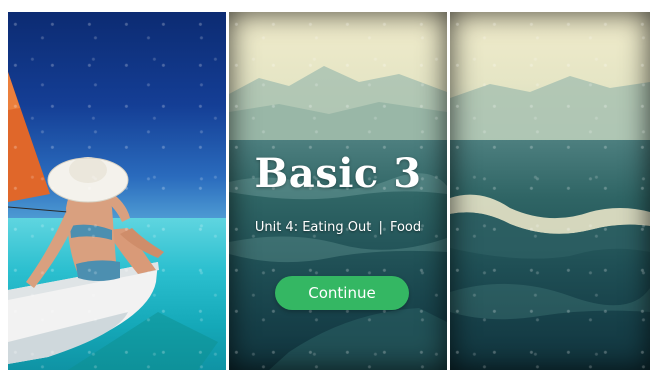  Describe the element at coordinates (313, 227) in the screenshot. I see `unit-label: Unit 4: Eating Out` at that location.